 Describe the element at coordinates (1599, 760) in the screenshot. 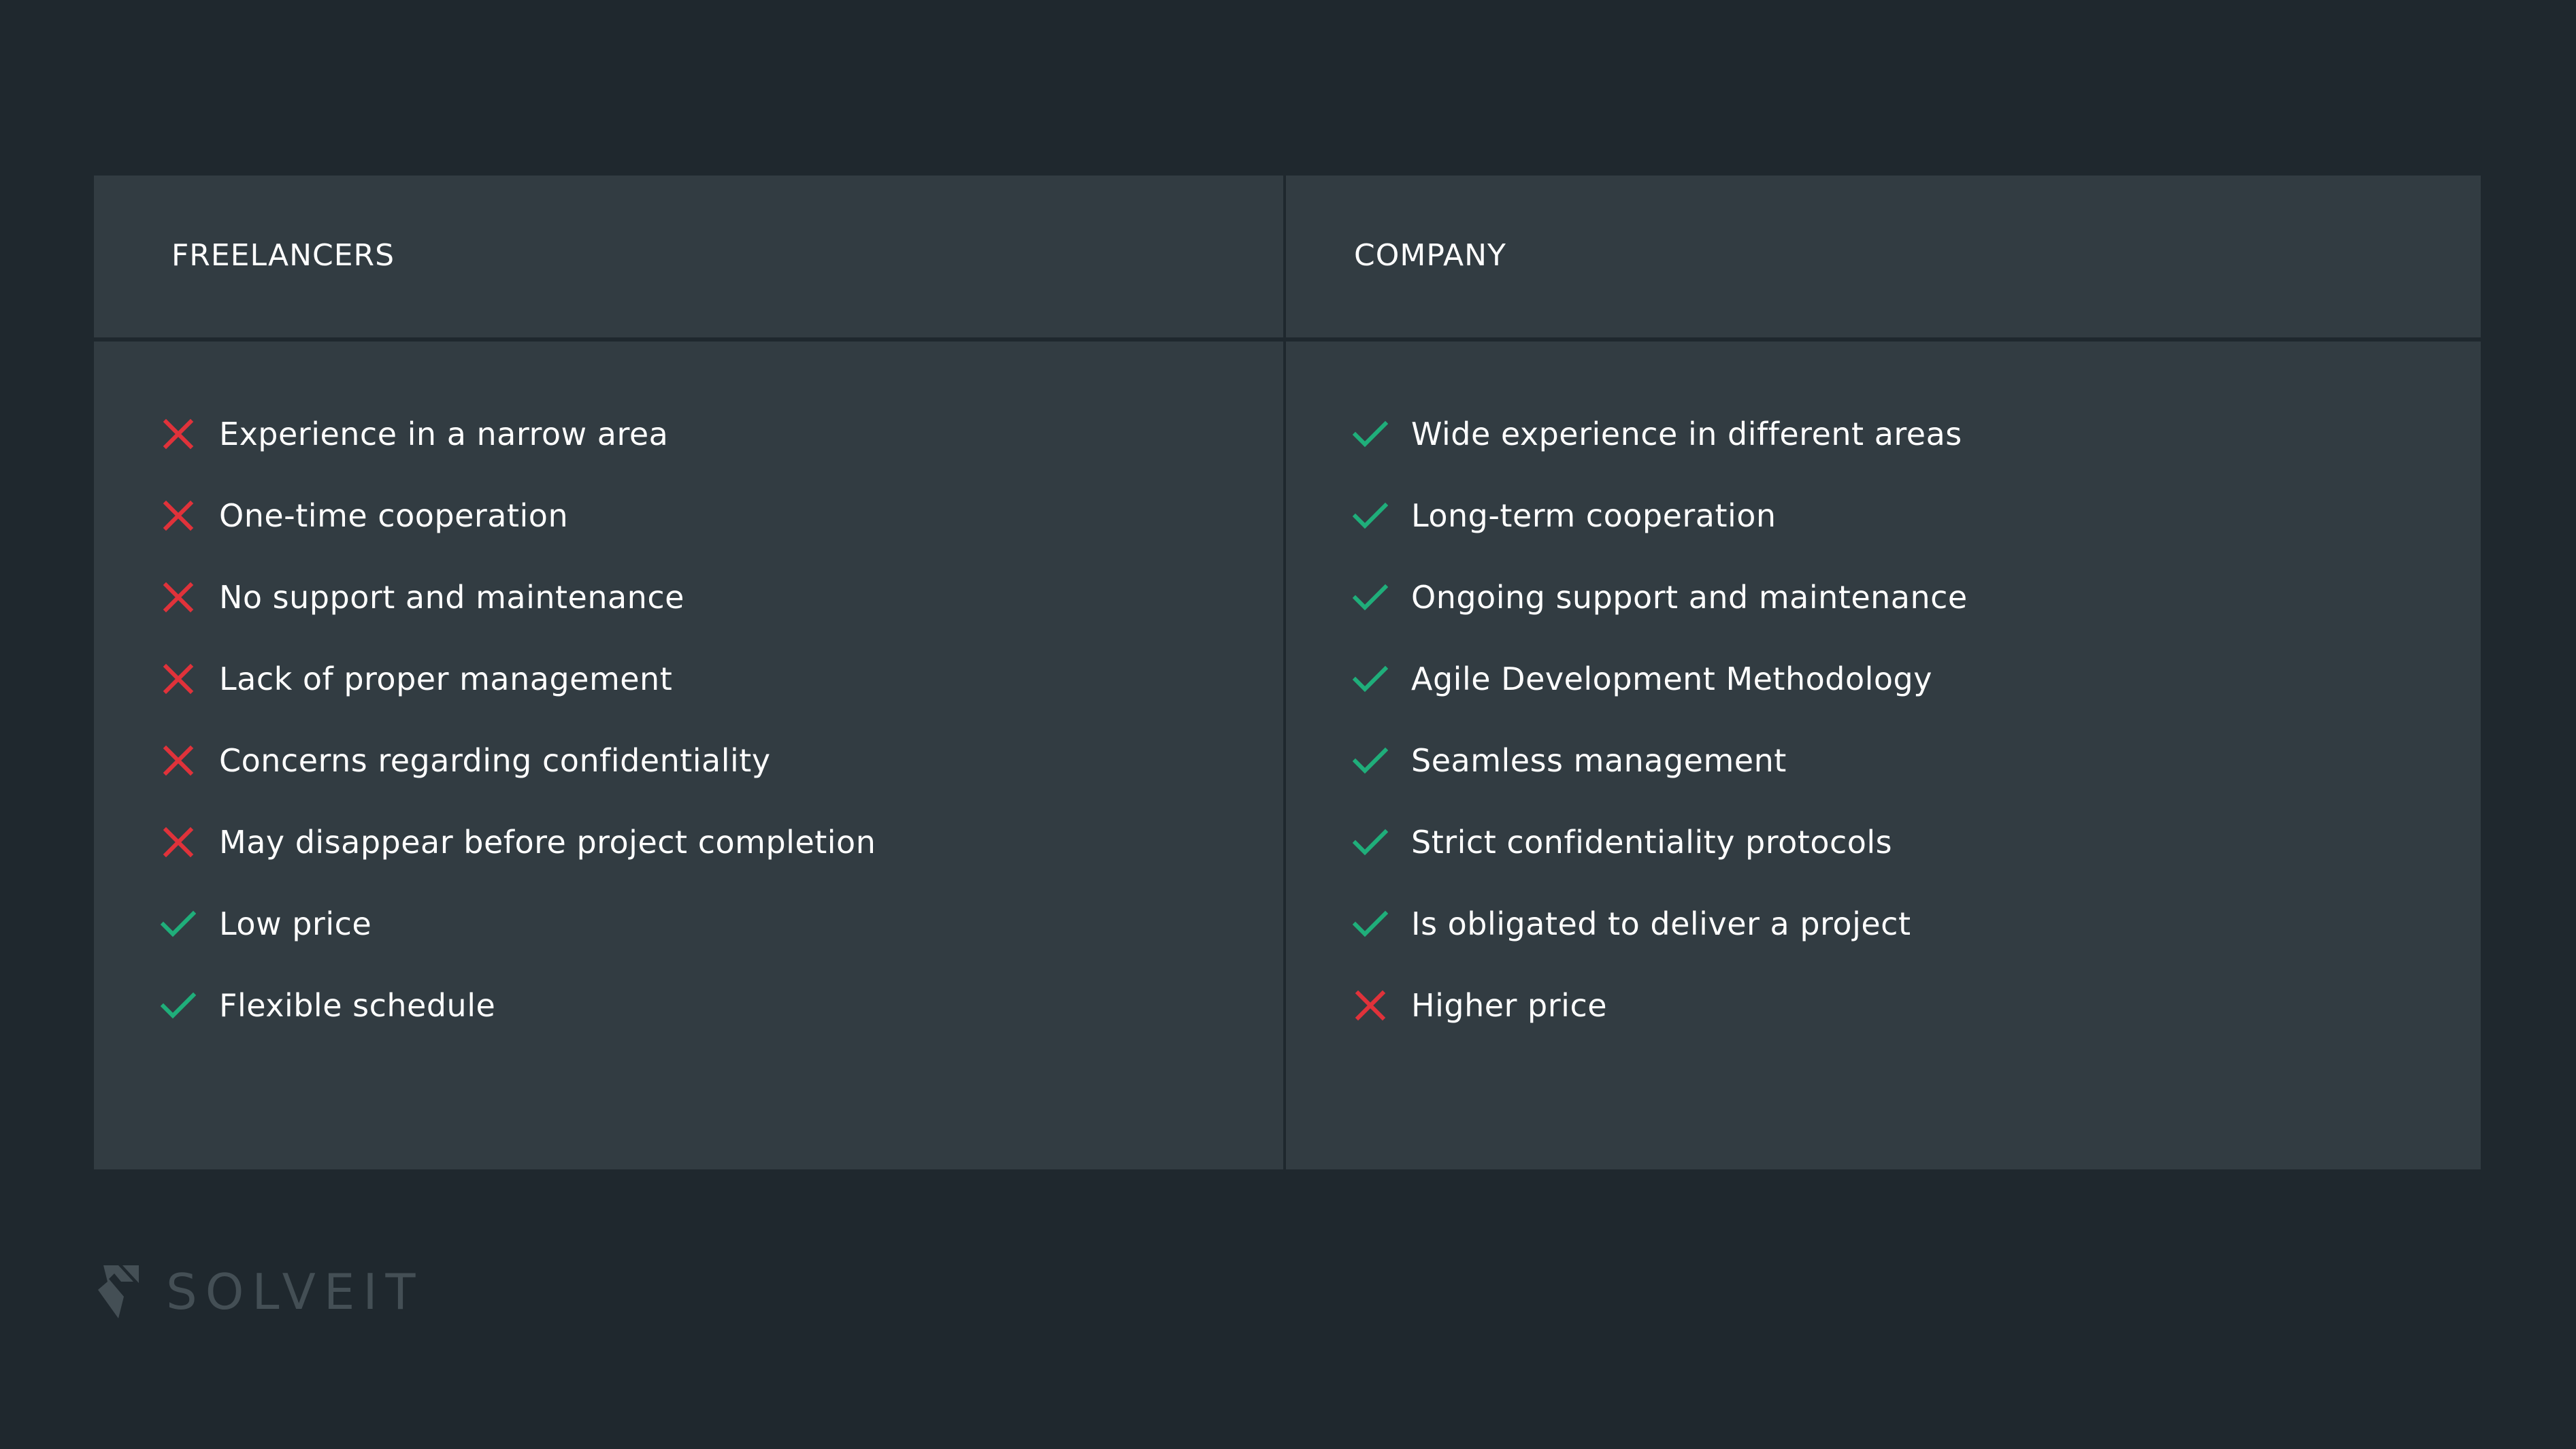

I see `list-item-label: Seamless management` at that location.